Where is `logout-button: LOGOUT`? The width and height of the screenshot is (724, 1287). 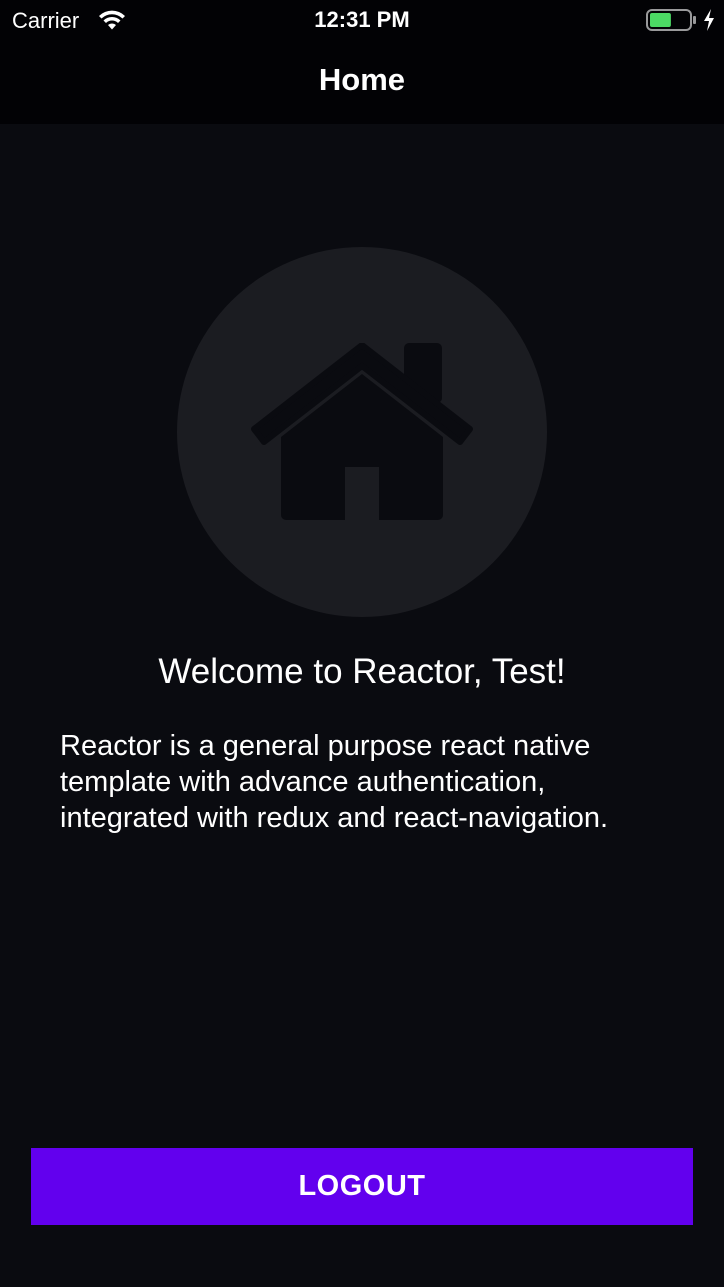 logout-button: LOGOUT is located at coordinates (362, 1186).